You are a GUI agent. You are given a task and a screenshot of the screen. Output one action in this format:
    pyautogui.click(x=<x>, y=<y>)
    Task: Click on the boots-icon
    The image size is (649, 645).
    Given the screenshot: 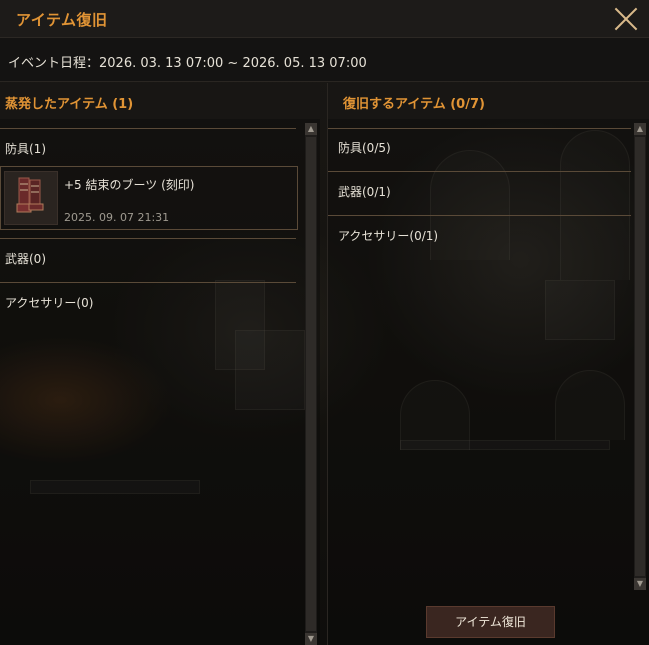 What is the action you would take?
    pyautogui.click(x=31, y=198)
    